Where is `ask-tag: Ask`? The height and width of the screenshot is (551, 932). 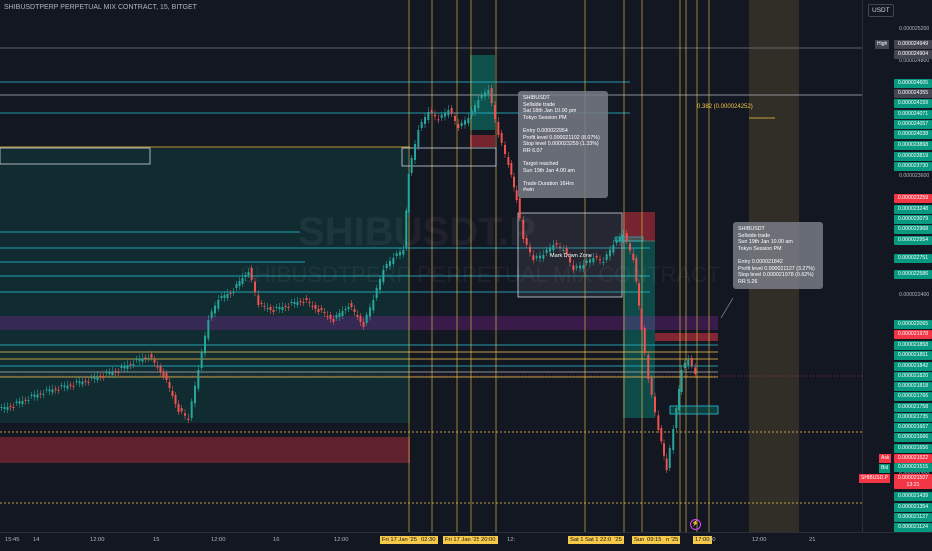
ask-tag: Ask is located at coordinates (885, 458).